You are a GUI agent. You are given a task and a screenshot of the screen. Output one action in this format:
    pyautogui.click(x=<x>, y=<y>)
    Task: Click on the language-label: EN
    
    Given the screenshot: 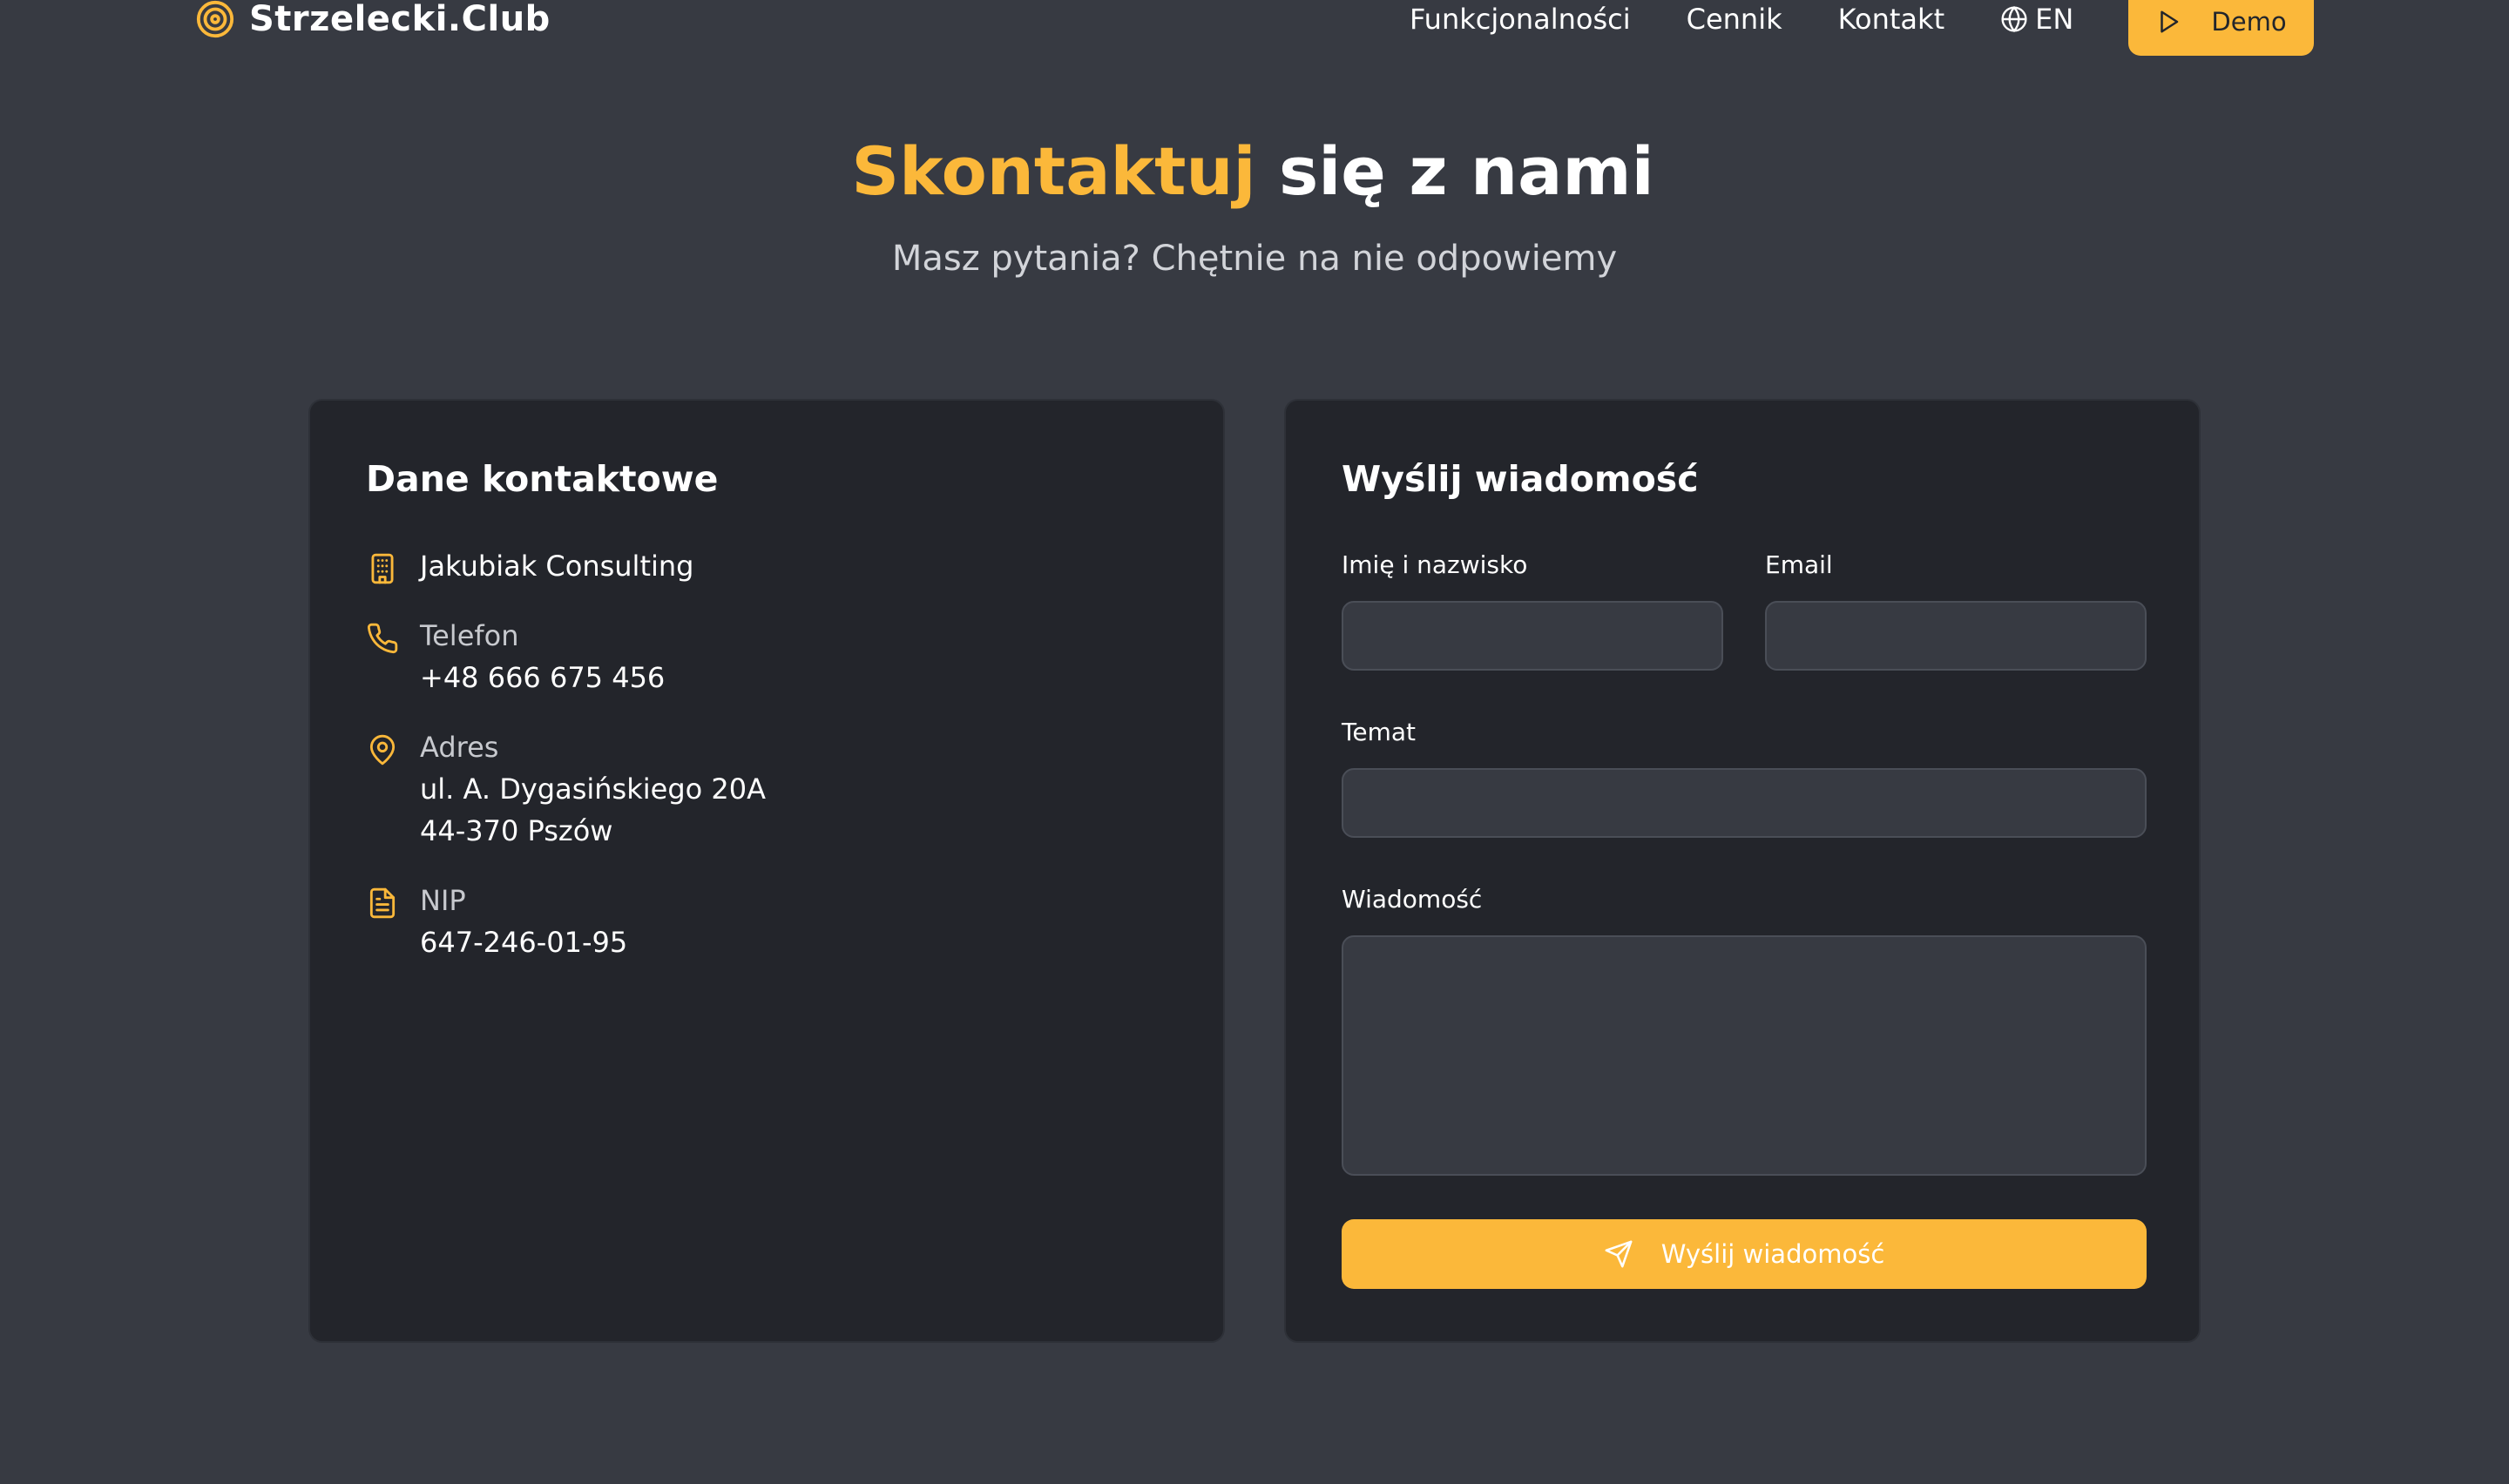 What is the action you would take?
    pyautogui.click(x=2054, y=19)
    